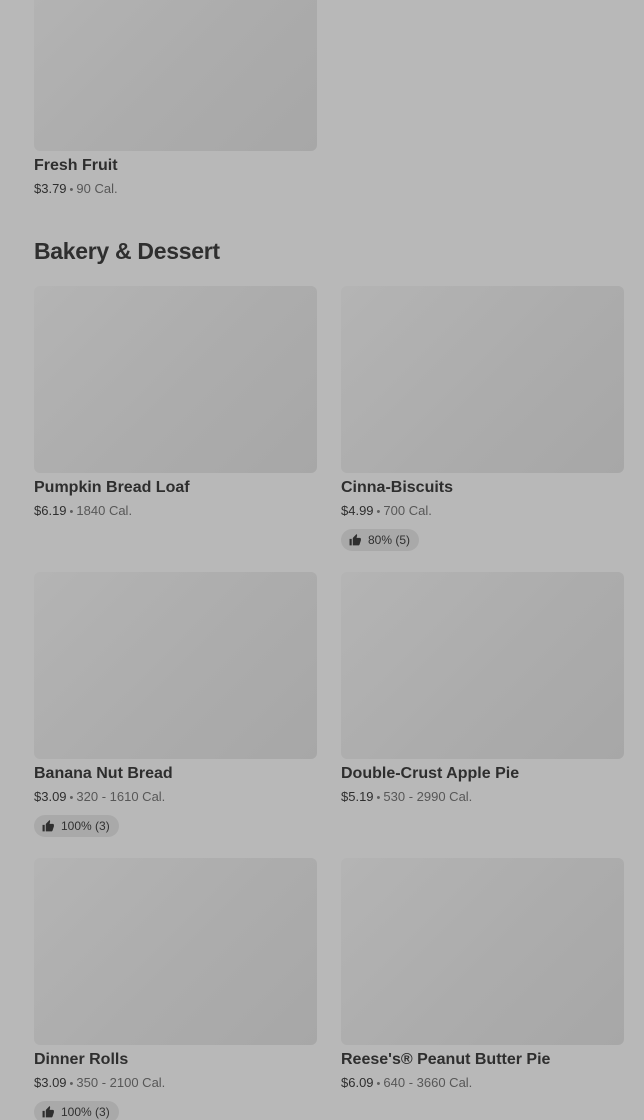 The image size is (644, 1120). What do you see at coordinates (357, 510) in the screenshot?
I see `item-price: $4.99` at bounding box center [357, 510].